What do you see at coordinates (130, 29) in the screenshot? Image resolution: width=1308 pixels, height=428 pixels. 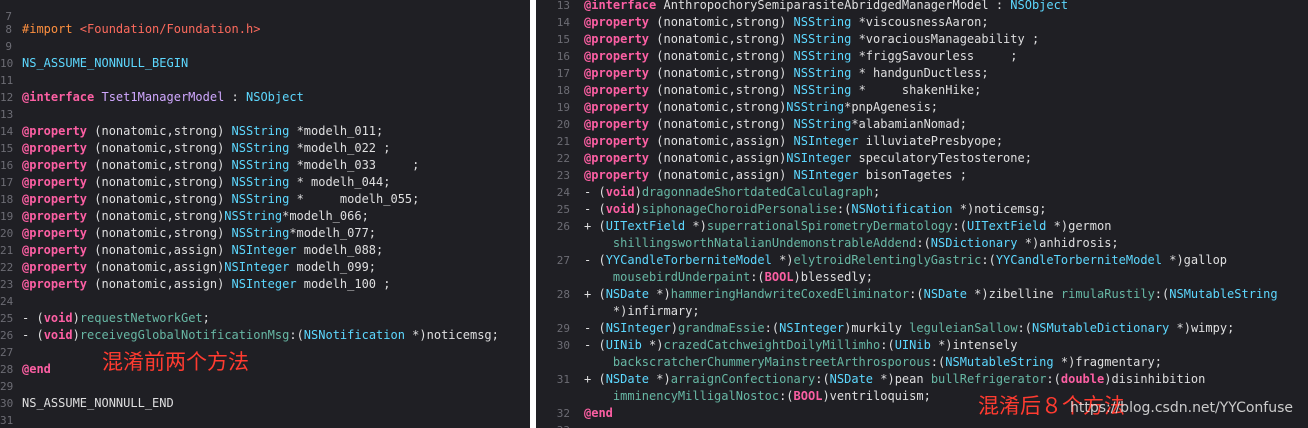 I see `code-line: 8 #import <Foundation/Foundation.h>` at bounding box center [130, 29].